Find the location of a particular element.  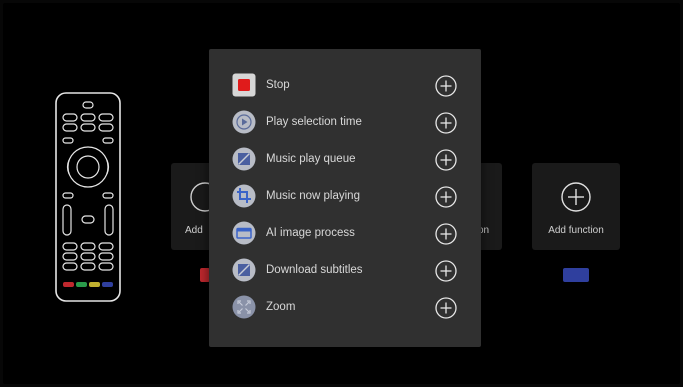

function-slot-right: Add function is located at coordinates (576, 206).